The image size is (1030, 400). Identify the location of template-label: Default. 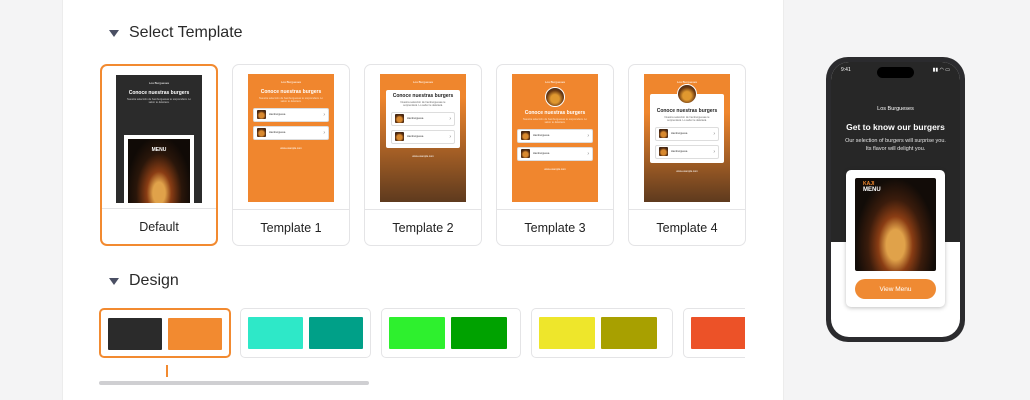
(159, 226).